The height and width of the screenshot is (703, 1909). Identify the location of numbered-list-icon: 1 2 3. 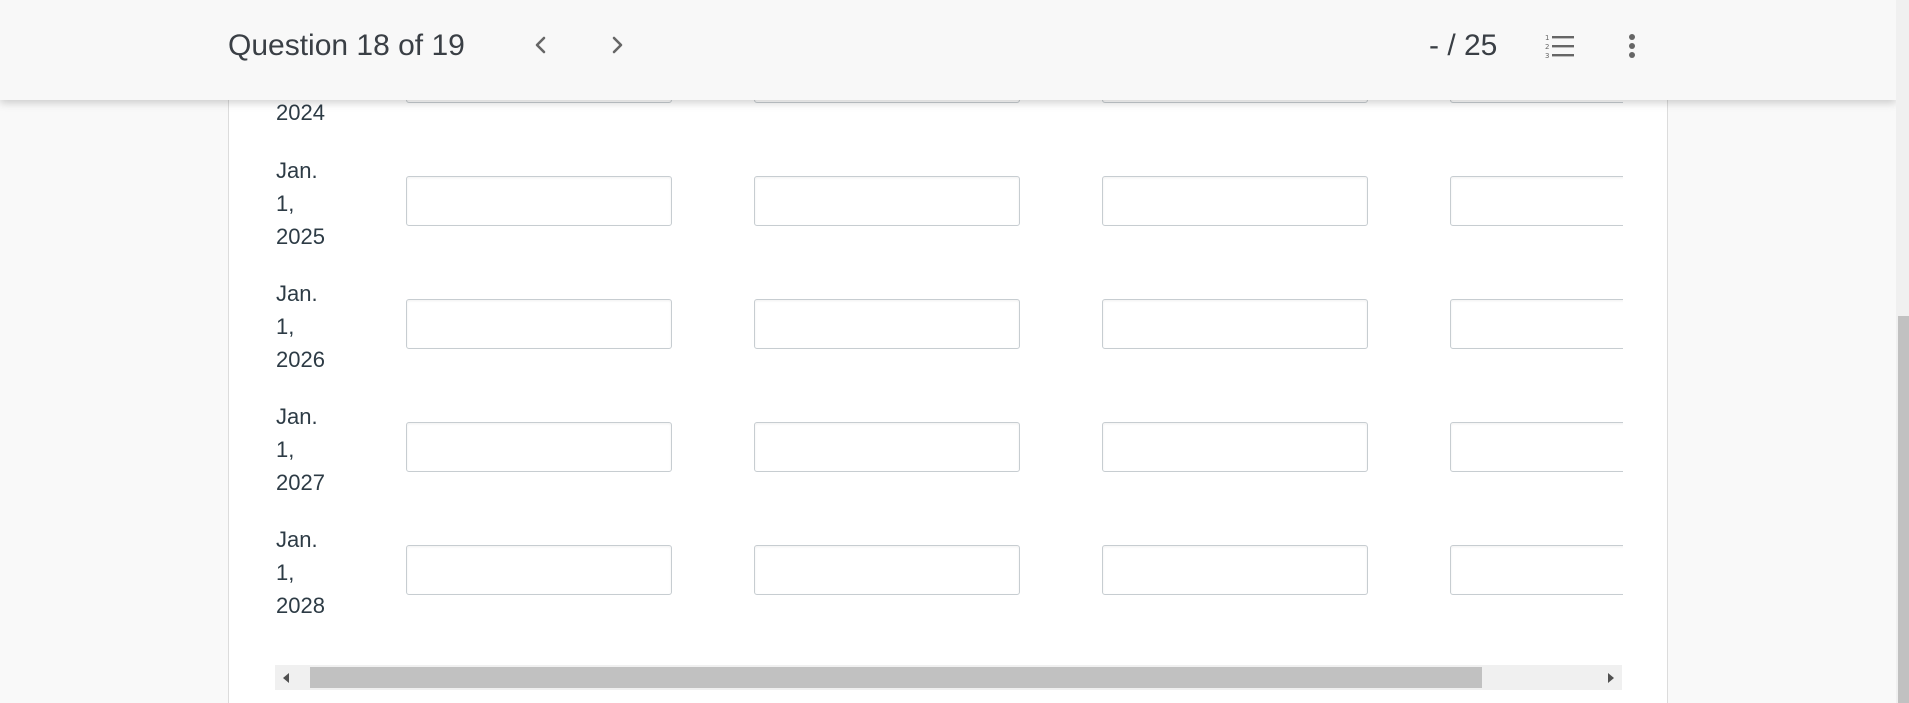
(1559, 46).